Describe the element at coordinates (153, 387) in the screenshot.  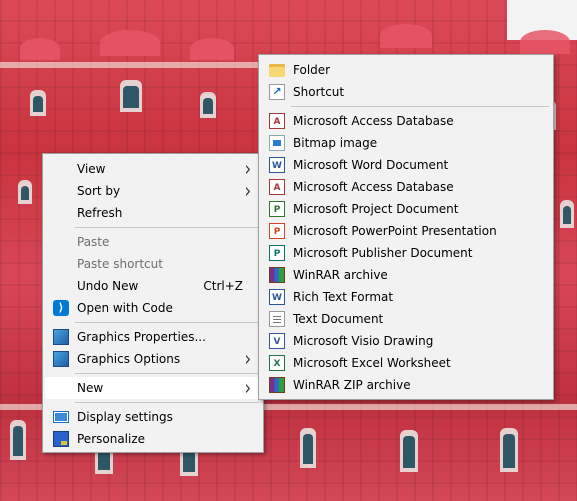
I see `menu-item-new: New ›` at that location.